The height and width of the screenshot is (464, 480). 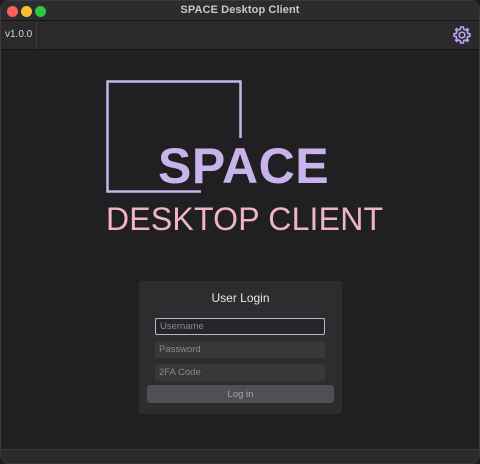 I want to click on status-bar, so click(x=240, y=456).